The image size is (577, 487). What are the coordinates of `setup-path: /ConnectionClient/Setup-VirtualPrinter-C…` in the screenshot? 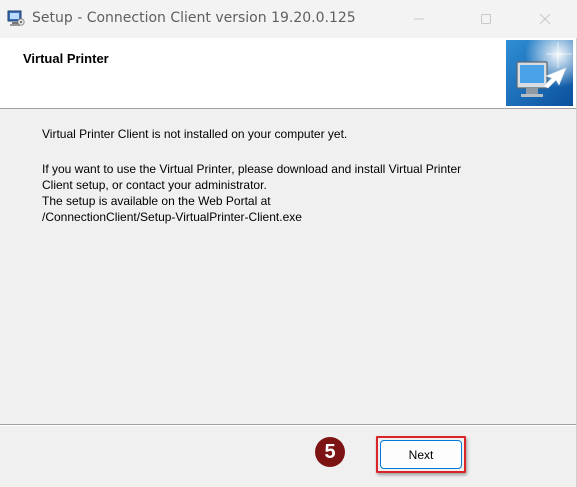 It's located at (172, 217).